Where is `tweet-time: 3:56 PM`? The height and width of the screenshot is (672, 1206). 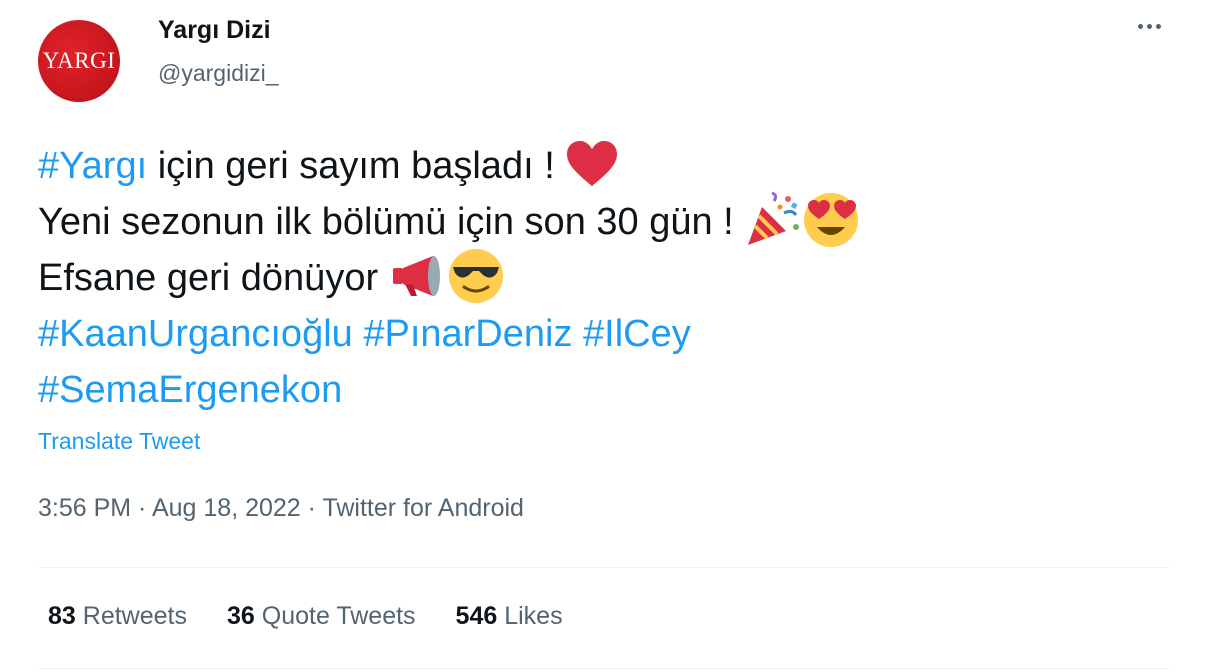 tweet-time: 3:56 PM is located at coordinates (84, 508).